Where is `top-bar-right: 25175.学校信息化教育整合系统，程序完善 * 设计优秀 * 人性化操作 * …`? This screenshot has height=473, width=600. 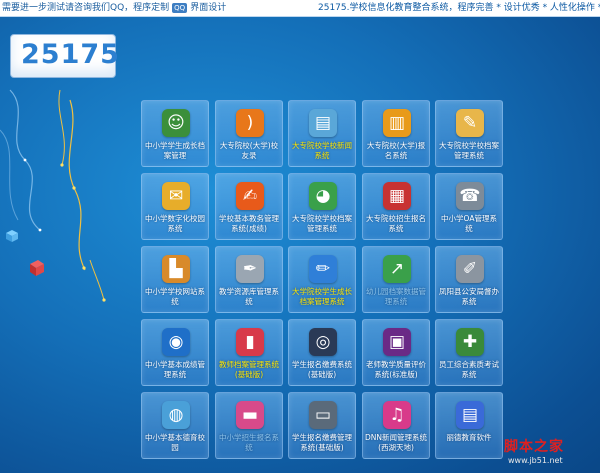
top-bar-right: 25175.学校信息化教育整合系统，程序完善 * 设计优秀 * 人性化操作 * … is located at coordinates (459, 8).